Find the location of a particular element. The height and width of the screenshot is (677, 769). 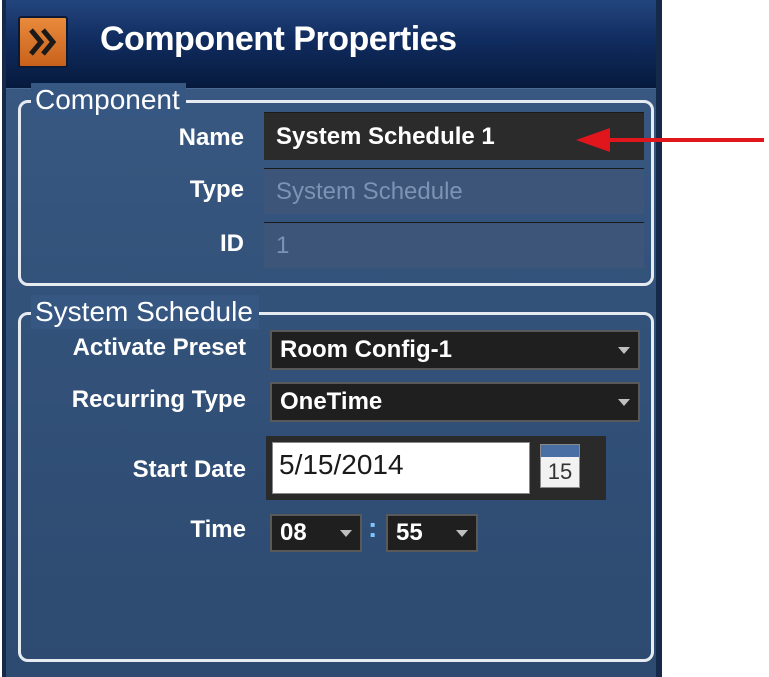

system-schedule-group-legend: System Schedule is located at coordinates (145, 312).